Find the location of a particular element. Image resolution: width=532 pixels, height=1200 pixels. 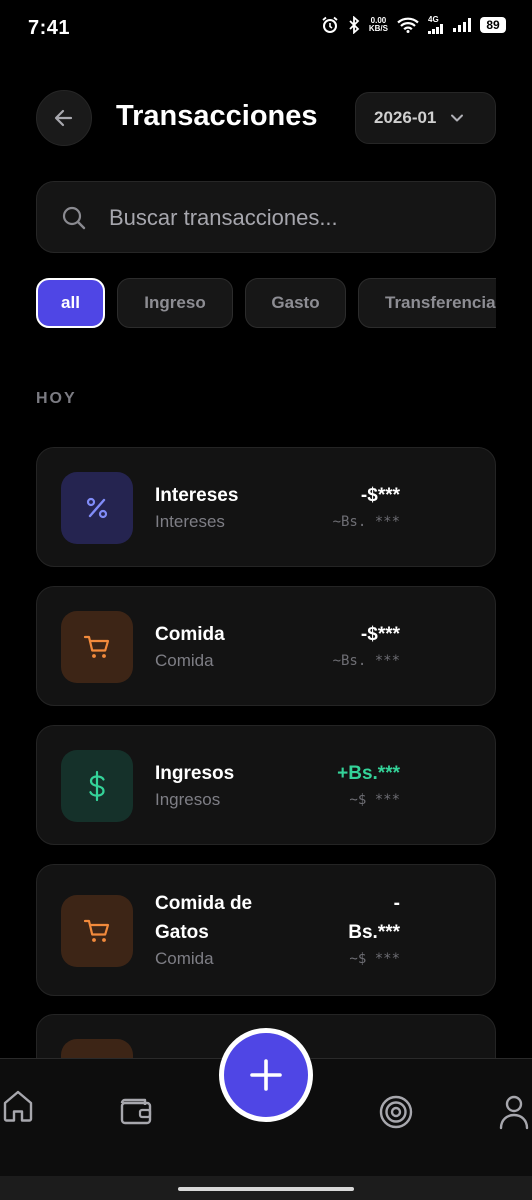

nav-profile is located at coordinates (514, 1114).